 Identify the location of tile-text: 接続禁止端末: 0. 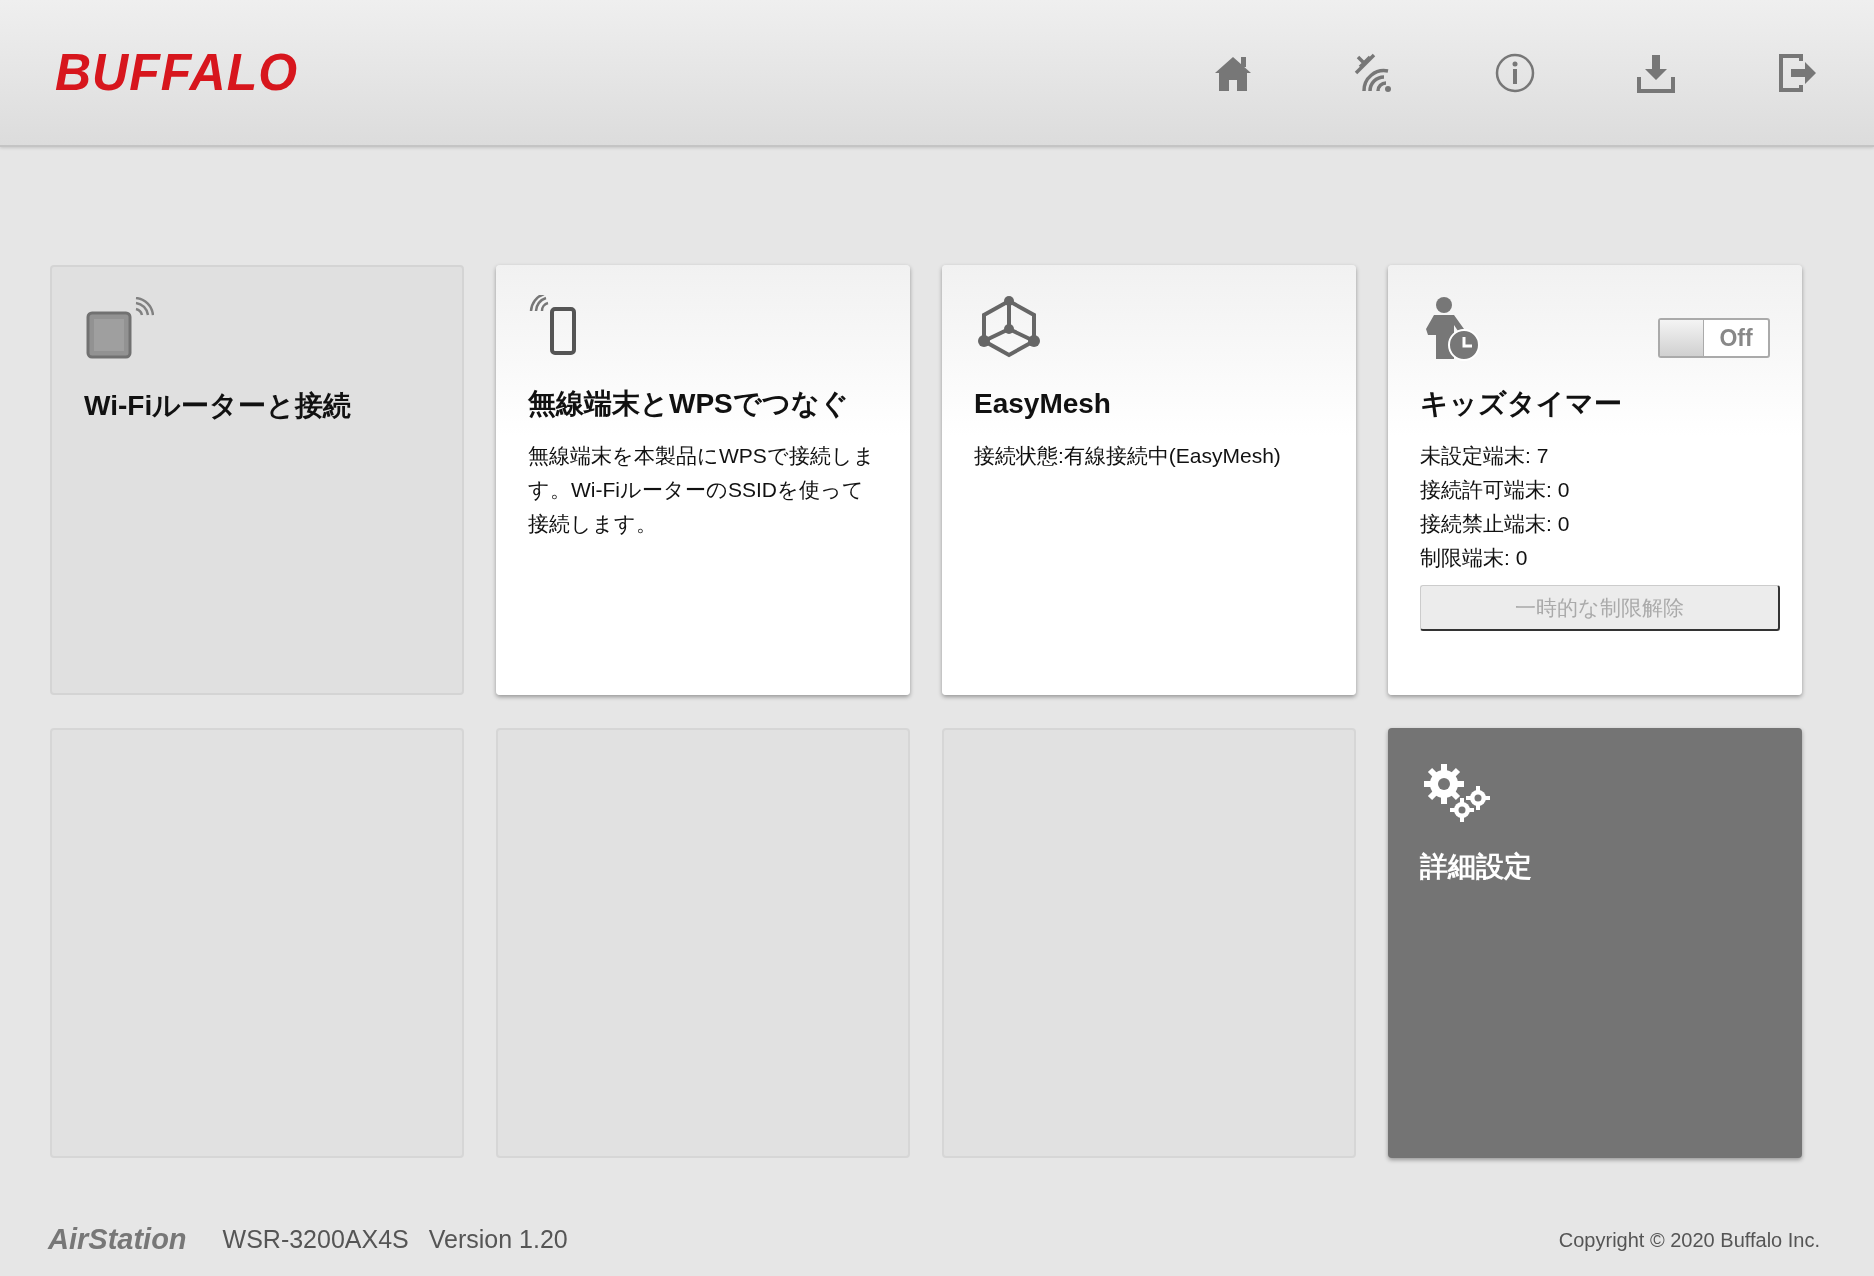
(1495, 524).